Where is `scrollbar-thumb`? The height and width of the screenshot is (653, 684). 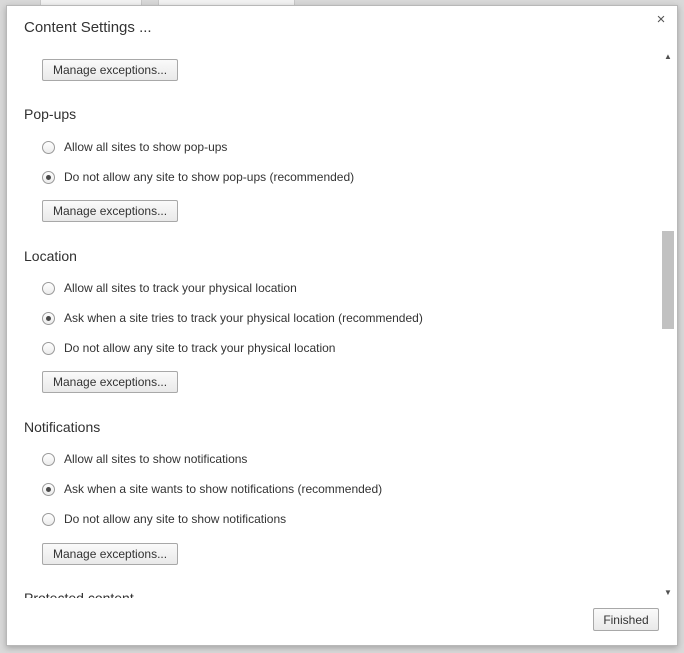
scrollbar-thumb is located at coordinates (668, 280).